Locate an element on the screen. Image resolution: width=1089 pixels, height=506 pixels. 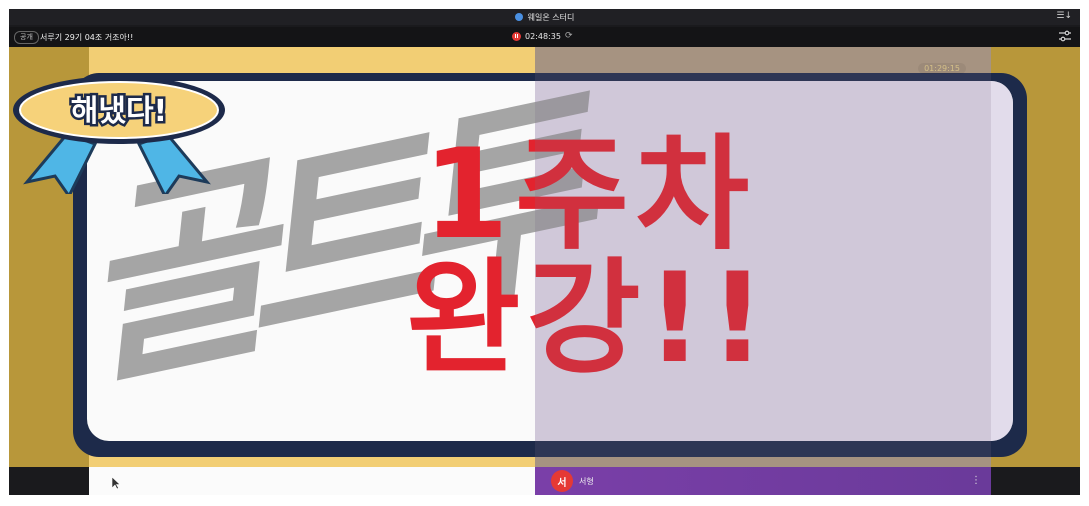
room-name: 서루기 29기 04조 거조아!! is located at coordinates (87, 37).